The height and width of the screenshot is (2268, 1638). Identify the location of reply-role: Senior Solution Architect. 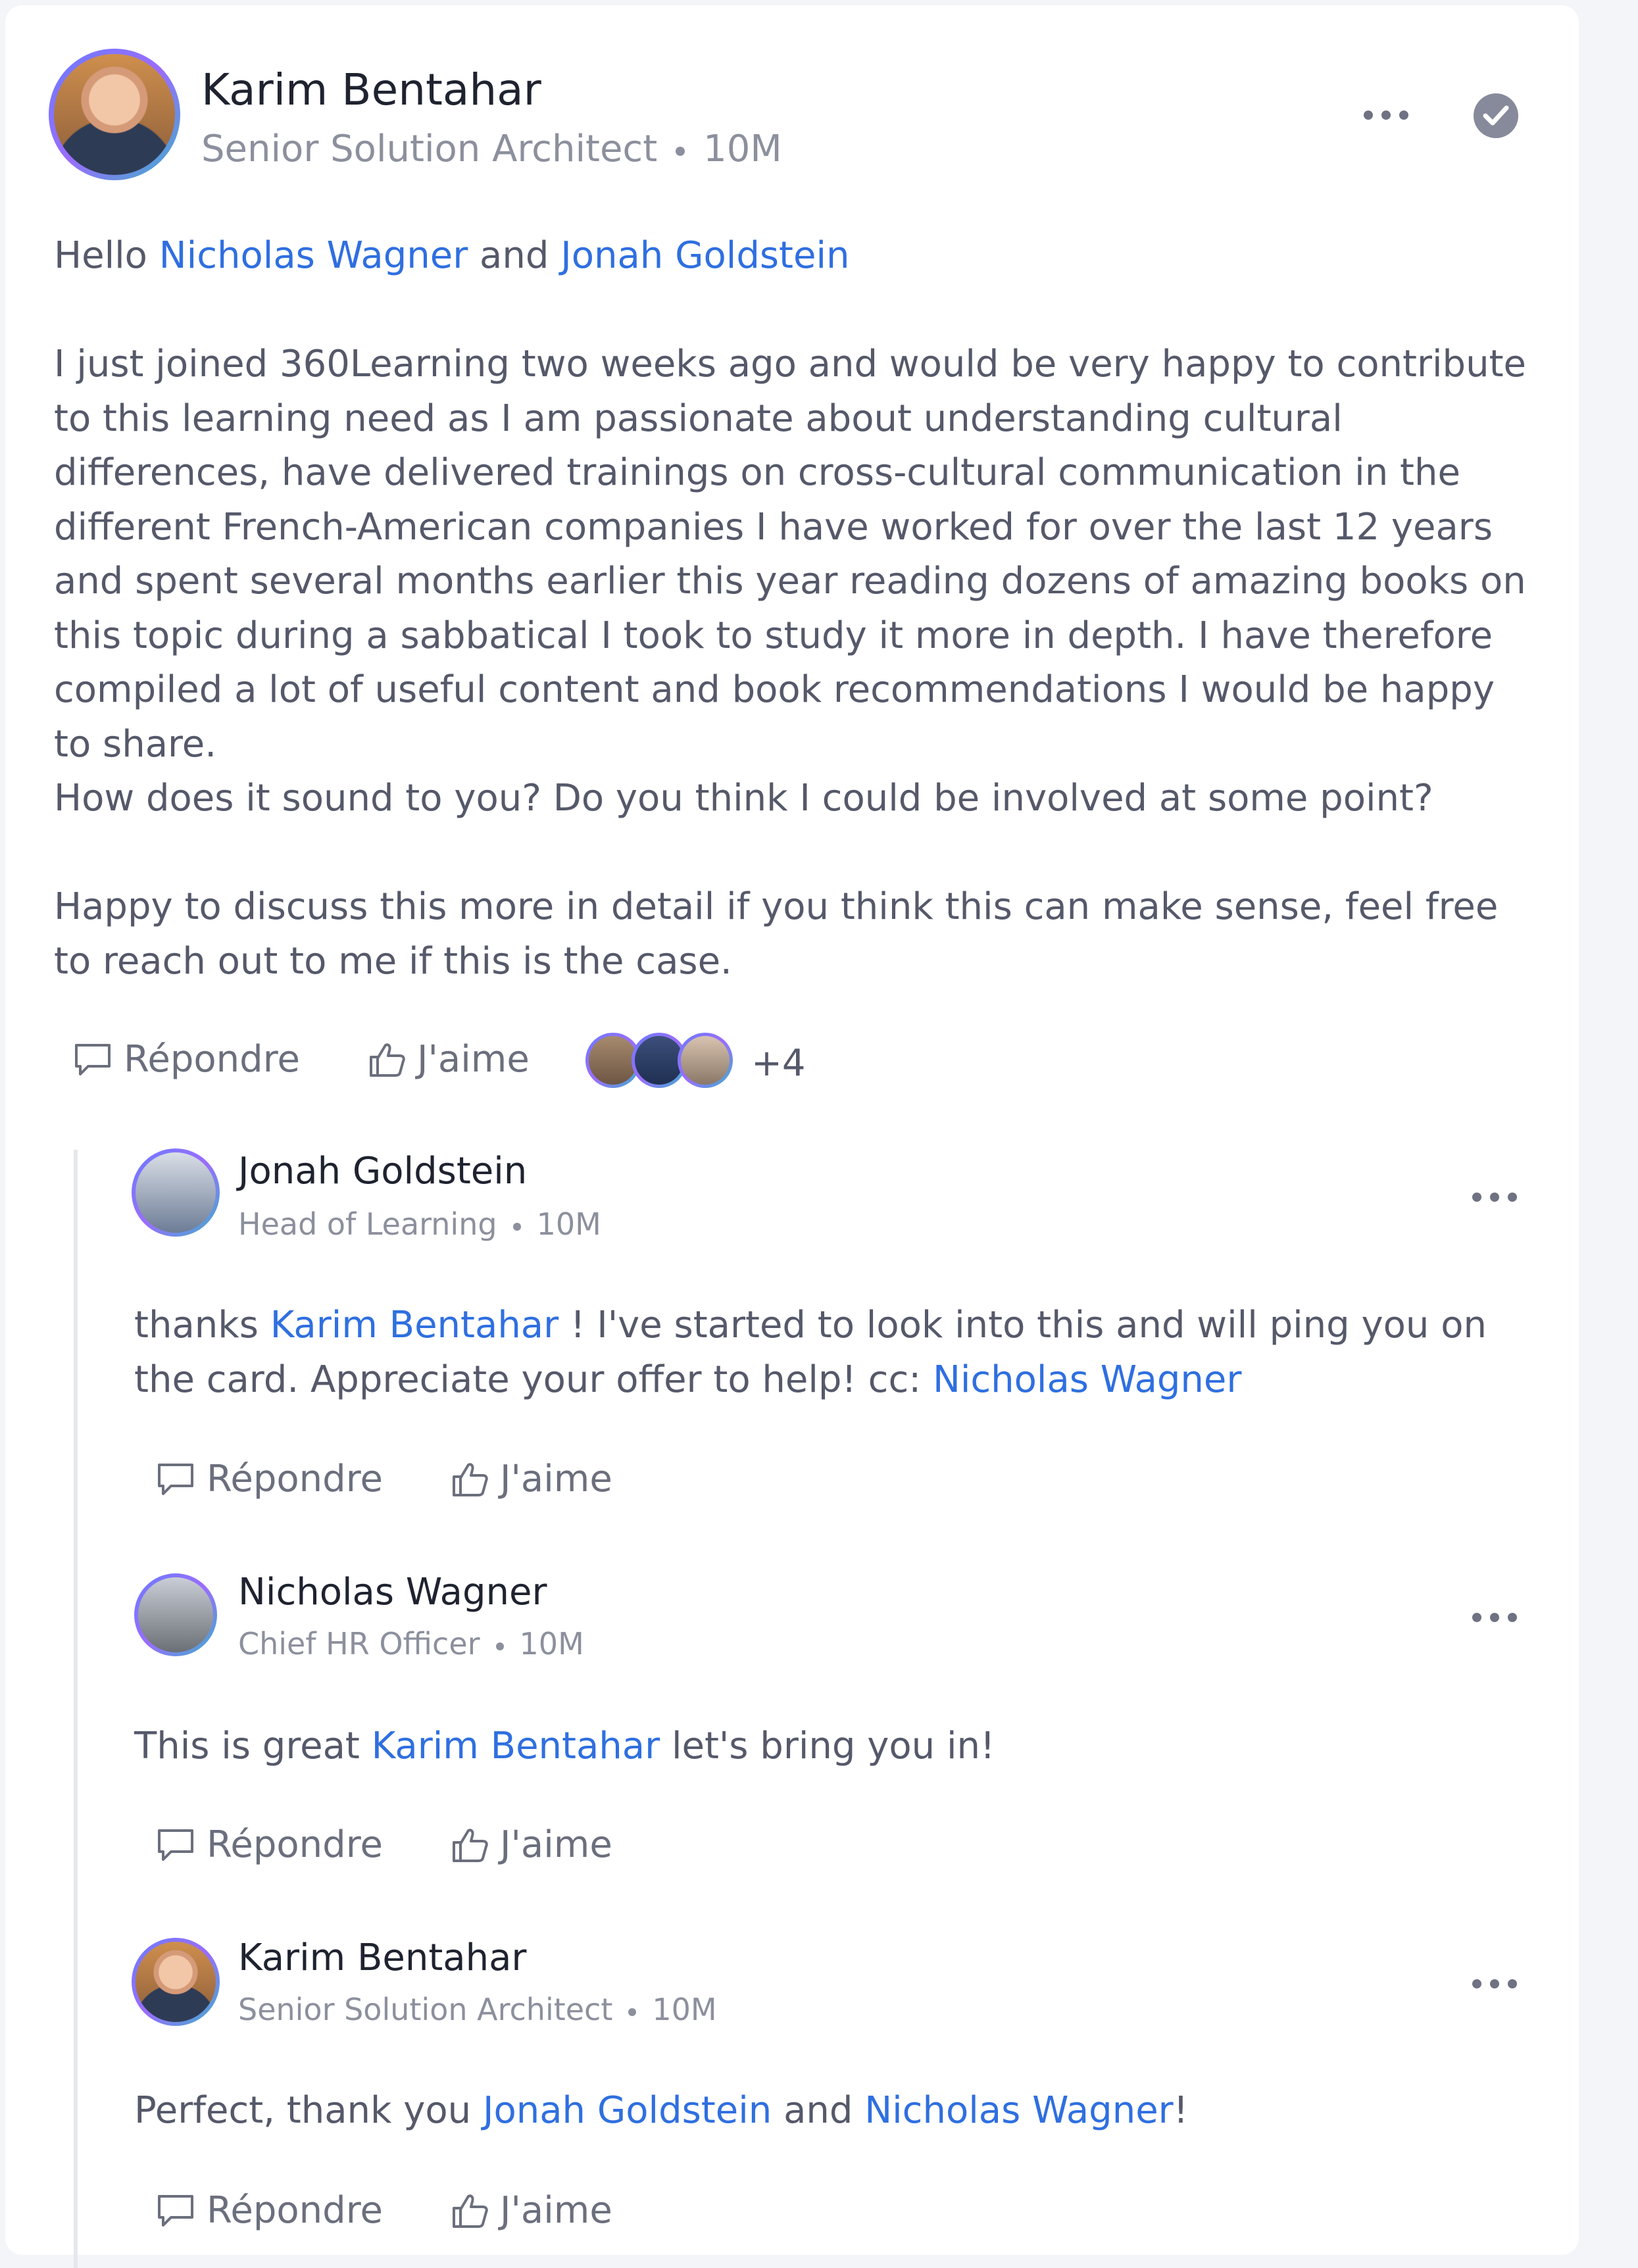
(425, 2010).